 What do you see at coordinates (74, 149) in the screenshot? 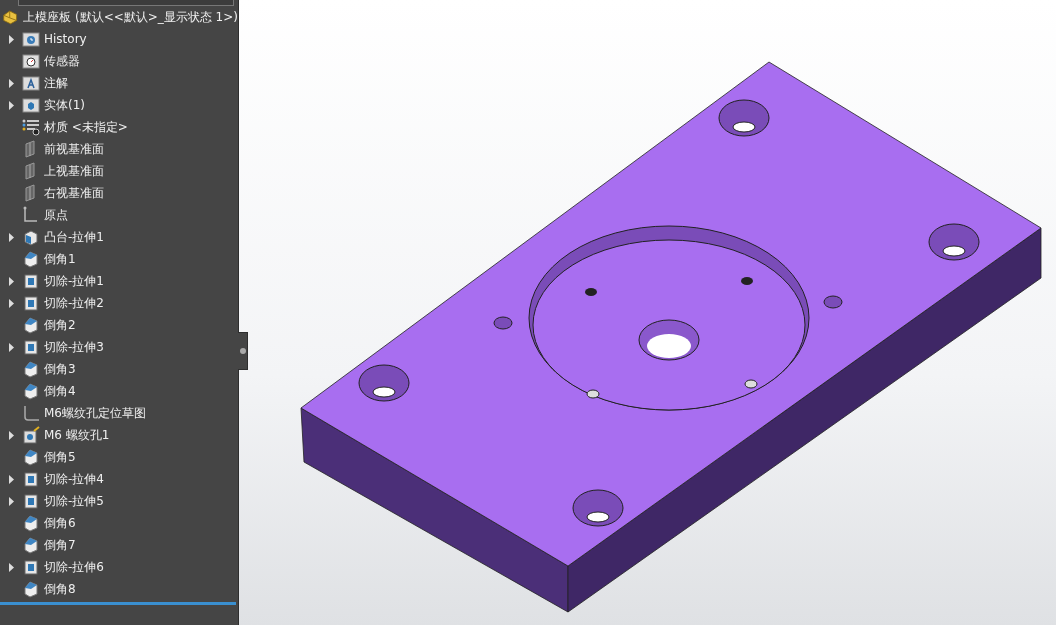
I see `tree-item: 前视基准面` at bounding box center [74, 149].